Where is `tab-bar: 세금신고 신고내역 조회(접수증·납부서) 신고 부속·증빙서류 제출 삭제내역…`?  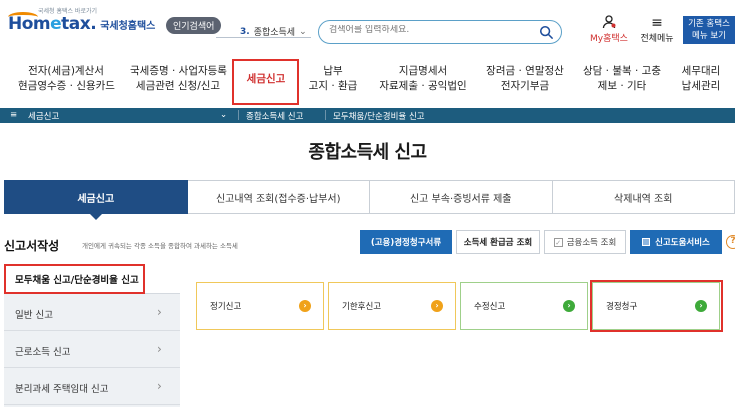
tab-bar: 세금신고 신고내역 조회(접수증·납부서) 신고 부속·증빙서류 제출 삭제내역… is located at coordinates (369, 200).